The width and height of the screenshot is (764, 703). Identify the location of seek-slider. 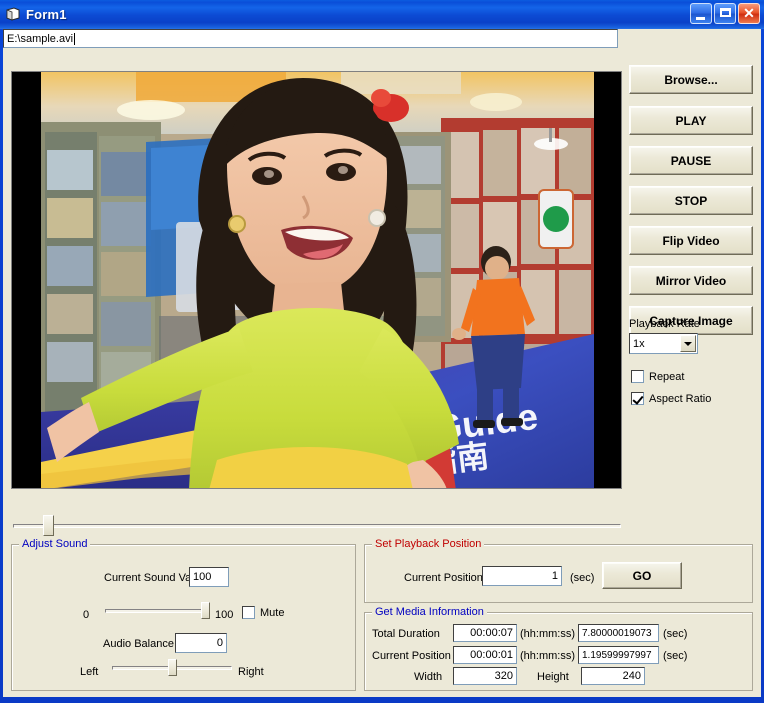
(317, 526).